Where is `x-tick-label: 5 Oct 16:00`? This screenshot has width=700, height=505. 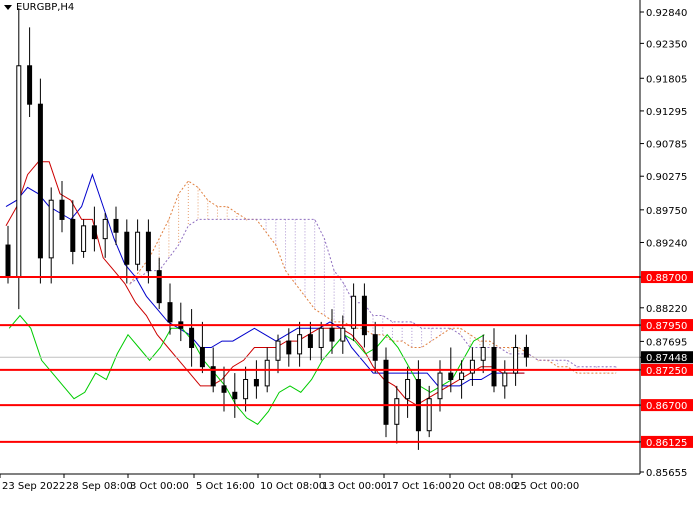 x-tick-label: 5 Oct 16:00 is located at coordinates (225, 486).